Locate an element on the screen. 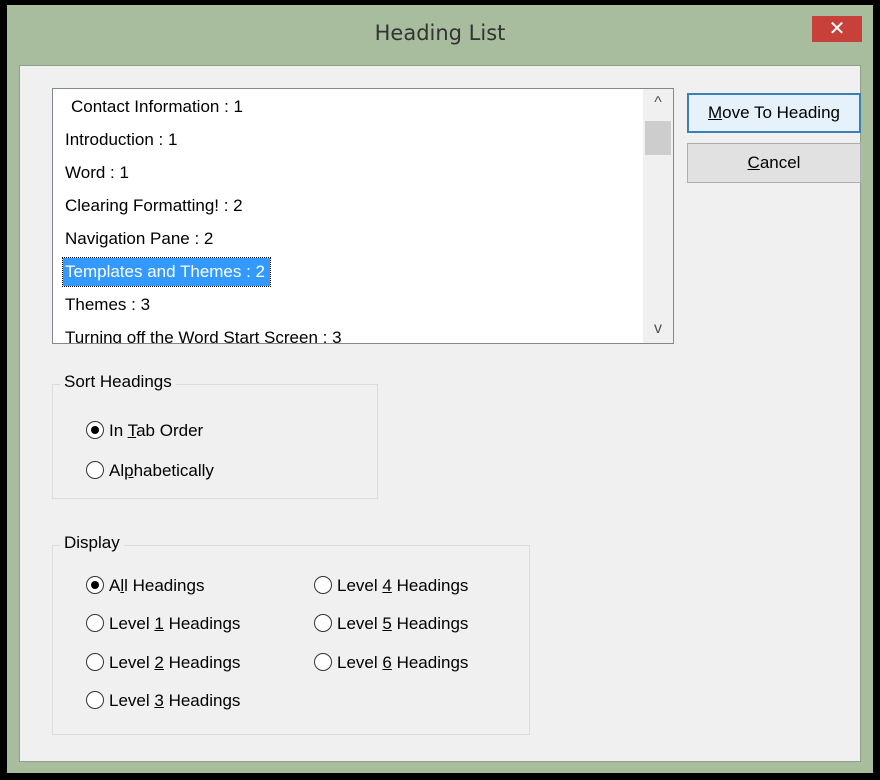 This screenshot has height=780, width=880. sort-headings-label: Sort Headings is located at coordinates (118, 382).